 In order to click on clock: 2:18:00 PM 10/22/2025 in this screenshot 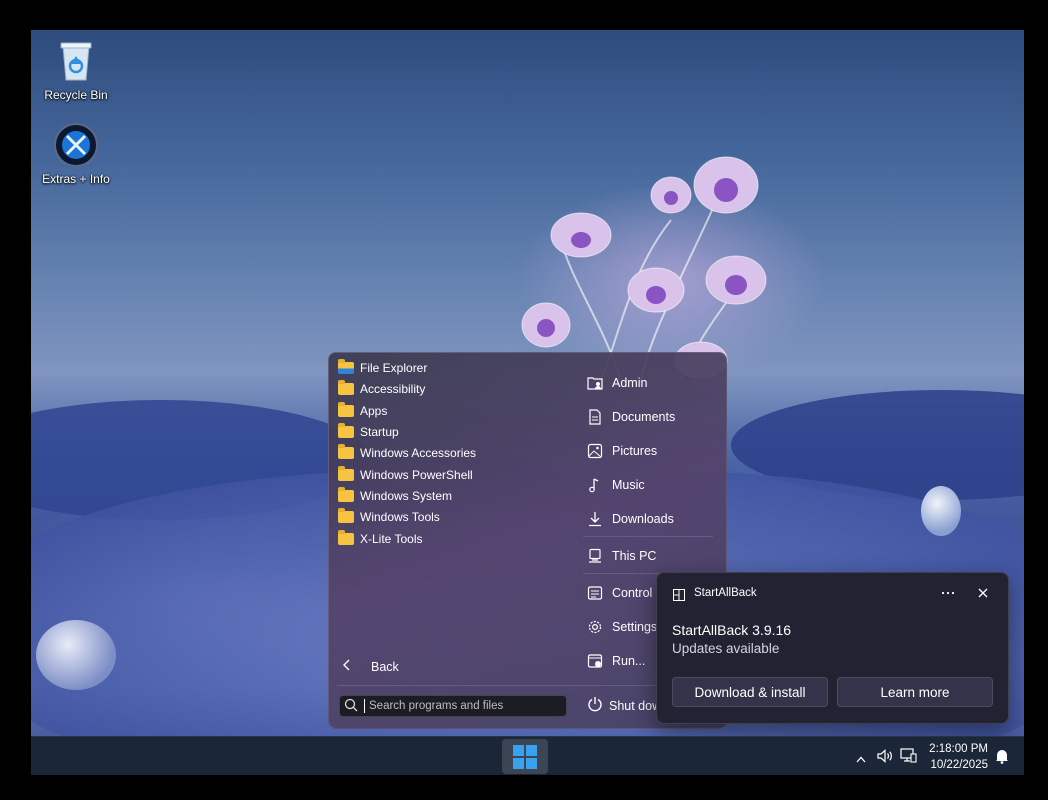, I will do `click(954, 757)`.